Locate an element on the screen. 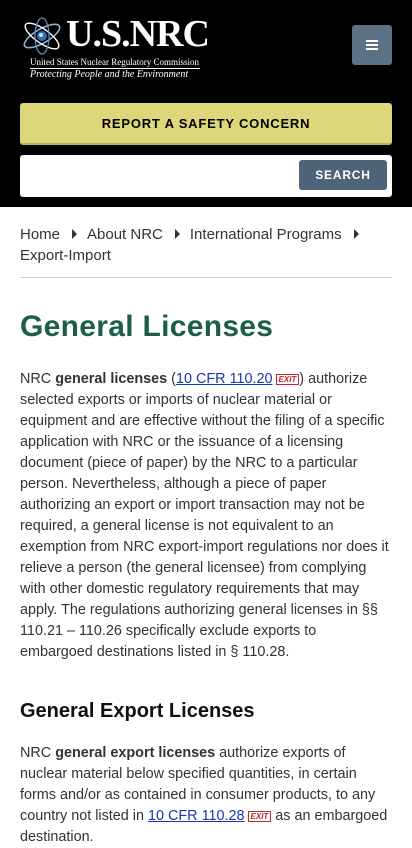  breadcrumb-about-nrc: About NRC is located at coordinates (125, 234).